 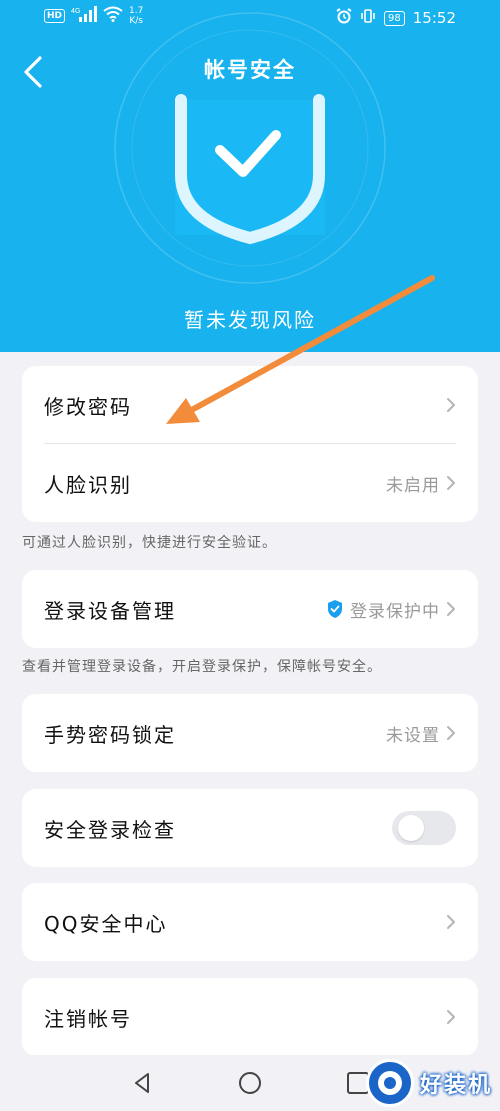 I want to click on speed-unit: K/s, so click(x=136, y=21).